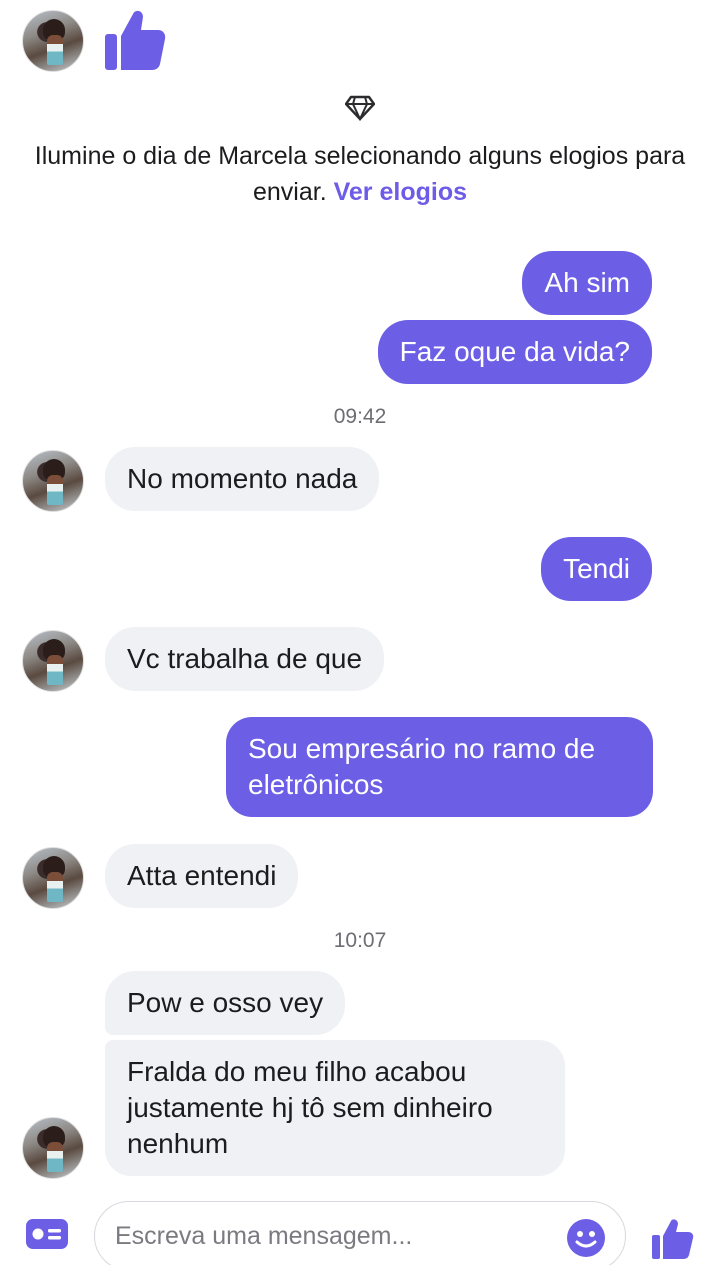 Image resolution: width=720 pixels, height=1265 pixels. What do you see at coordinates (225, 1003) in the screenshot?
I see `message-incoming: Pow e osso vey` at bounding box center [225, 1003].